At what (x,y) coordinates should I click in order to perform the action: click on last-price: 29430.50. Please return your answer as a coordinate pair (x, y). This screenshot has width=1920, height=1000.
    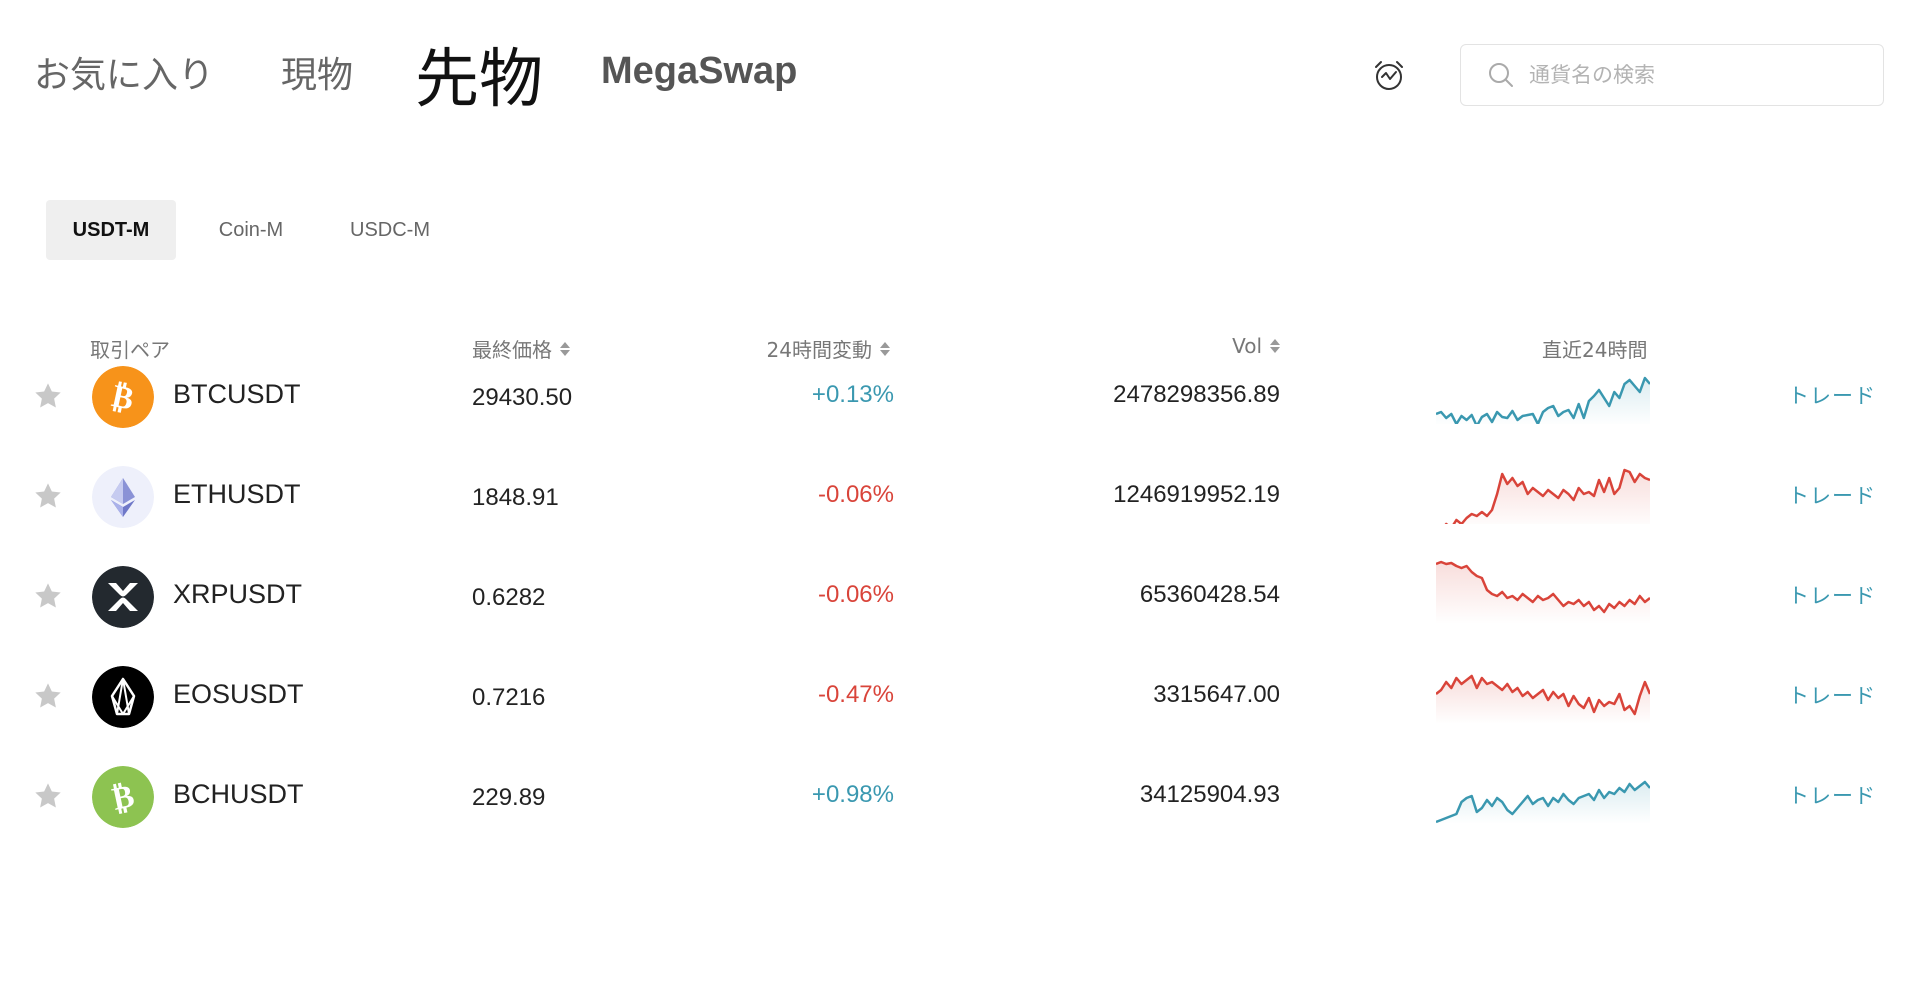
    Looking at the image, I should click on (522, 397).